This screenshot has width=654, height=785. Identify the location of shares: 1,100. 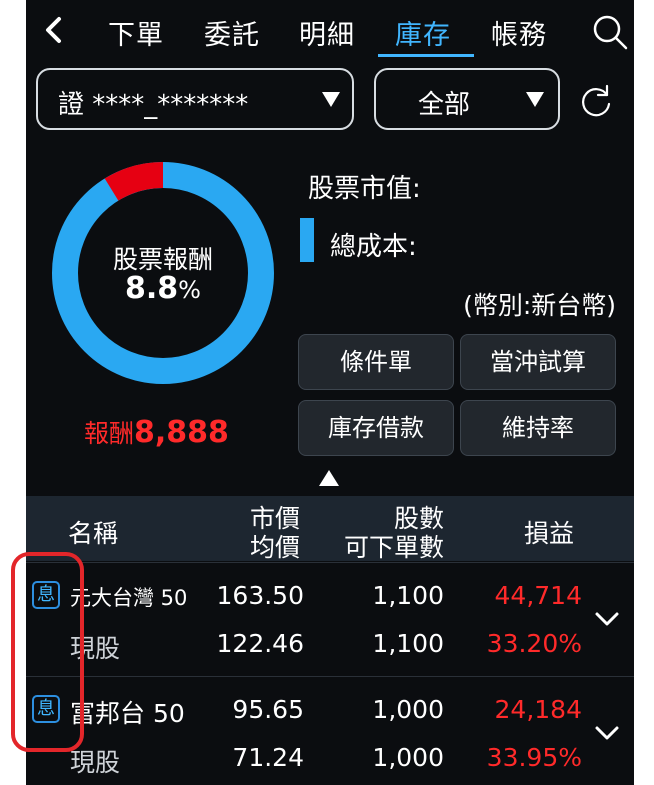
(408, 595).